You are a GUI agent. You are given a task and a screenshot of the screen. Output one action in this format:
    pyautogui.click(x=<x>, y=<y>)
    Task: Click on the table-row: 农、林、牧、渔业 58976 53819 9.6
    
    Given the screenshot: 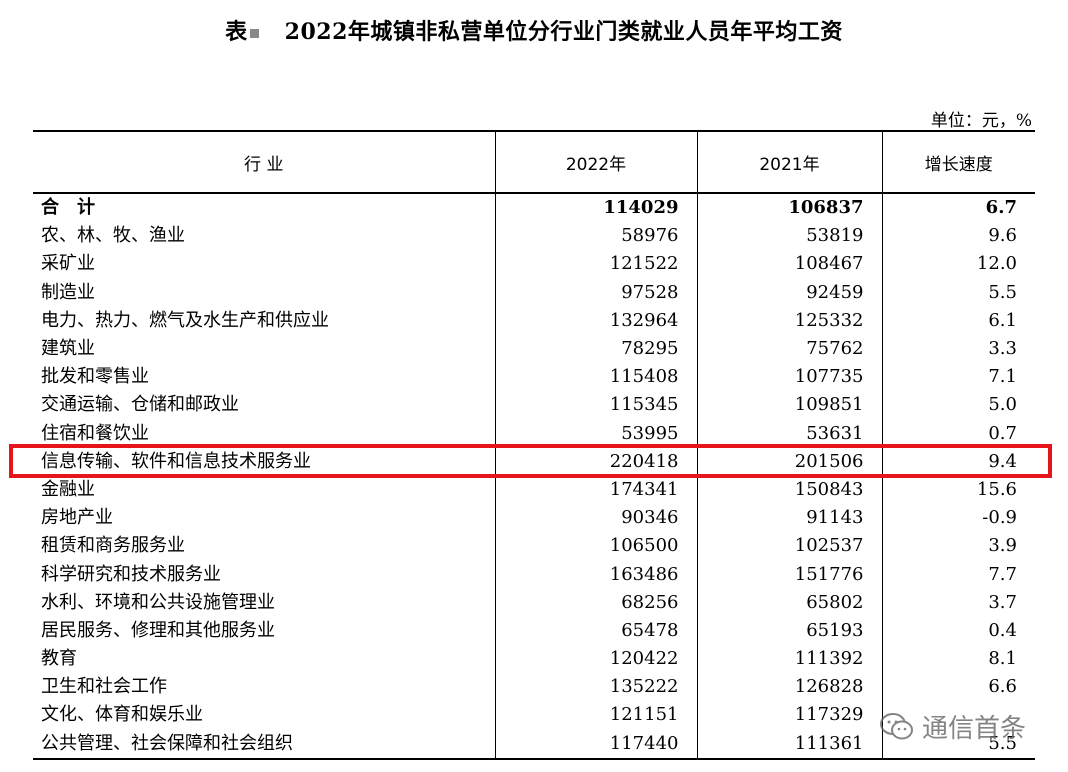 What is the action you would take?
    pyautogui.click(x=534, y=236)
    